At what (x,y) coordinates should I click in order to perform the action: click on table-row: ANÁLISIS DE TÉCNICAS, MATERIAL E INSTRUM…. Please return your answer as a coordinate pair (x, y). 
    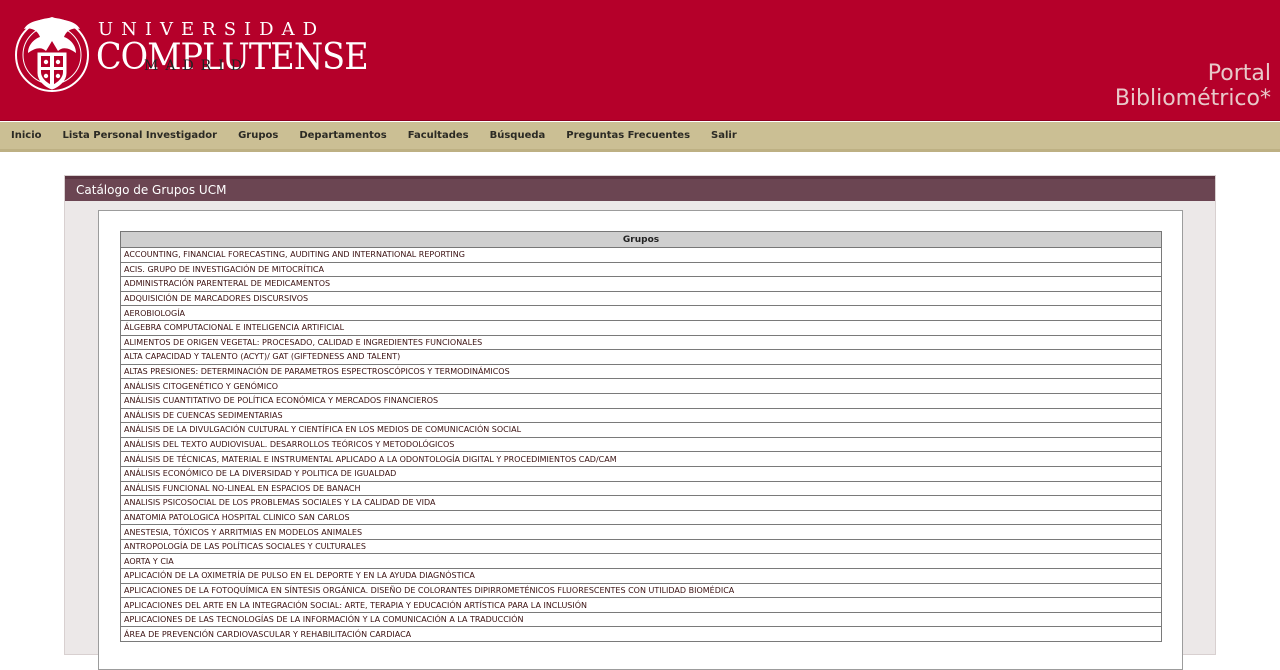
    Looking at the image, I should click on (641, 459).